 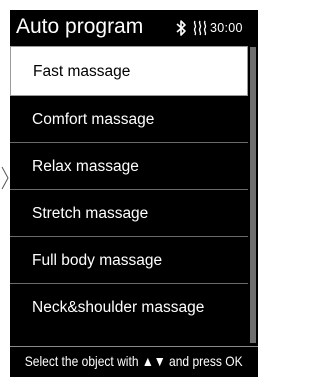 I want to click on menu-item-full-body-massage: Full body massage, so click(x=129, y=260).